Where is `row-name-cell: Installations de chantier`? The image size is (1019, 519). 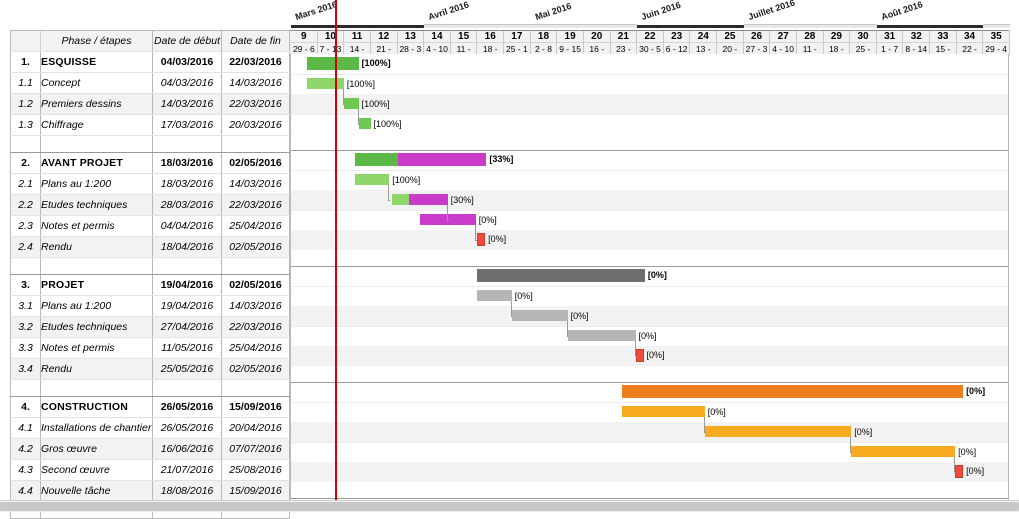 row-name-cell: Installations de chantier is located at coordinates (96, 428).